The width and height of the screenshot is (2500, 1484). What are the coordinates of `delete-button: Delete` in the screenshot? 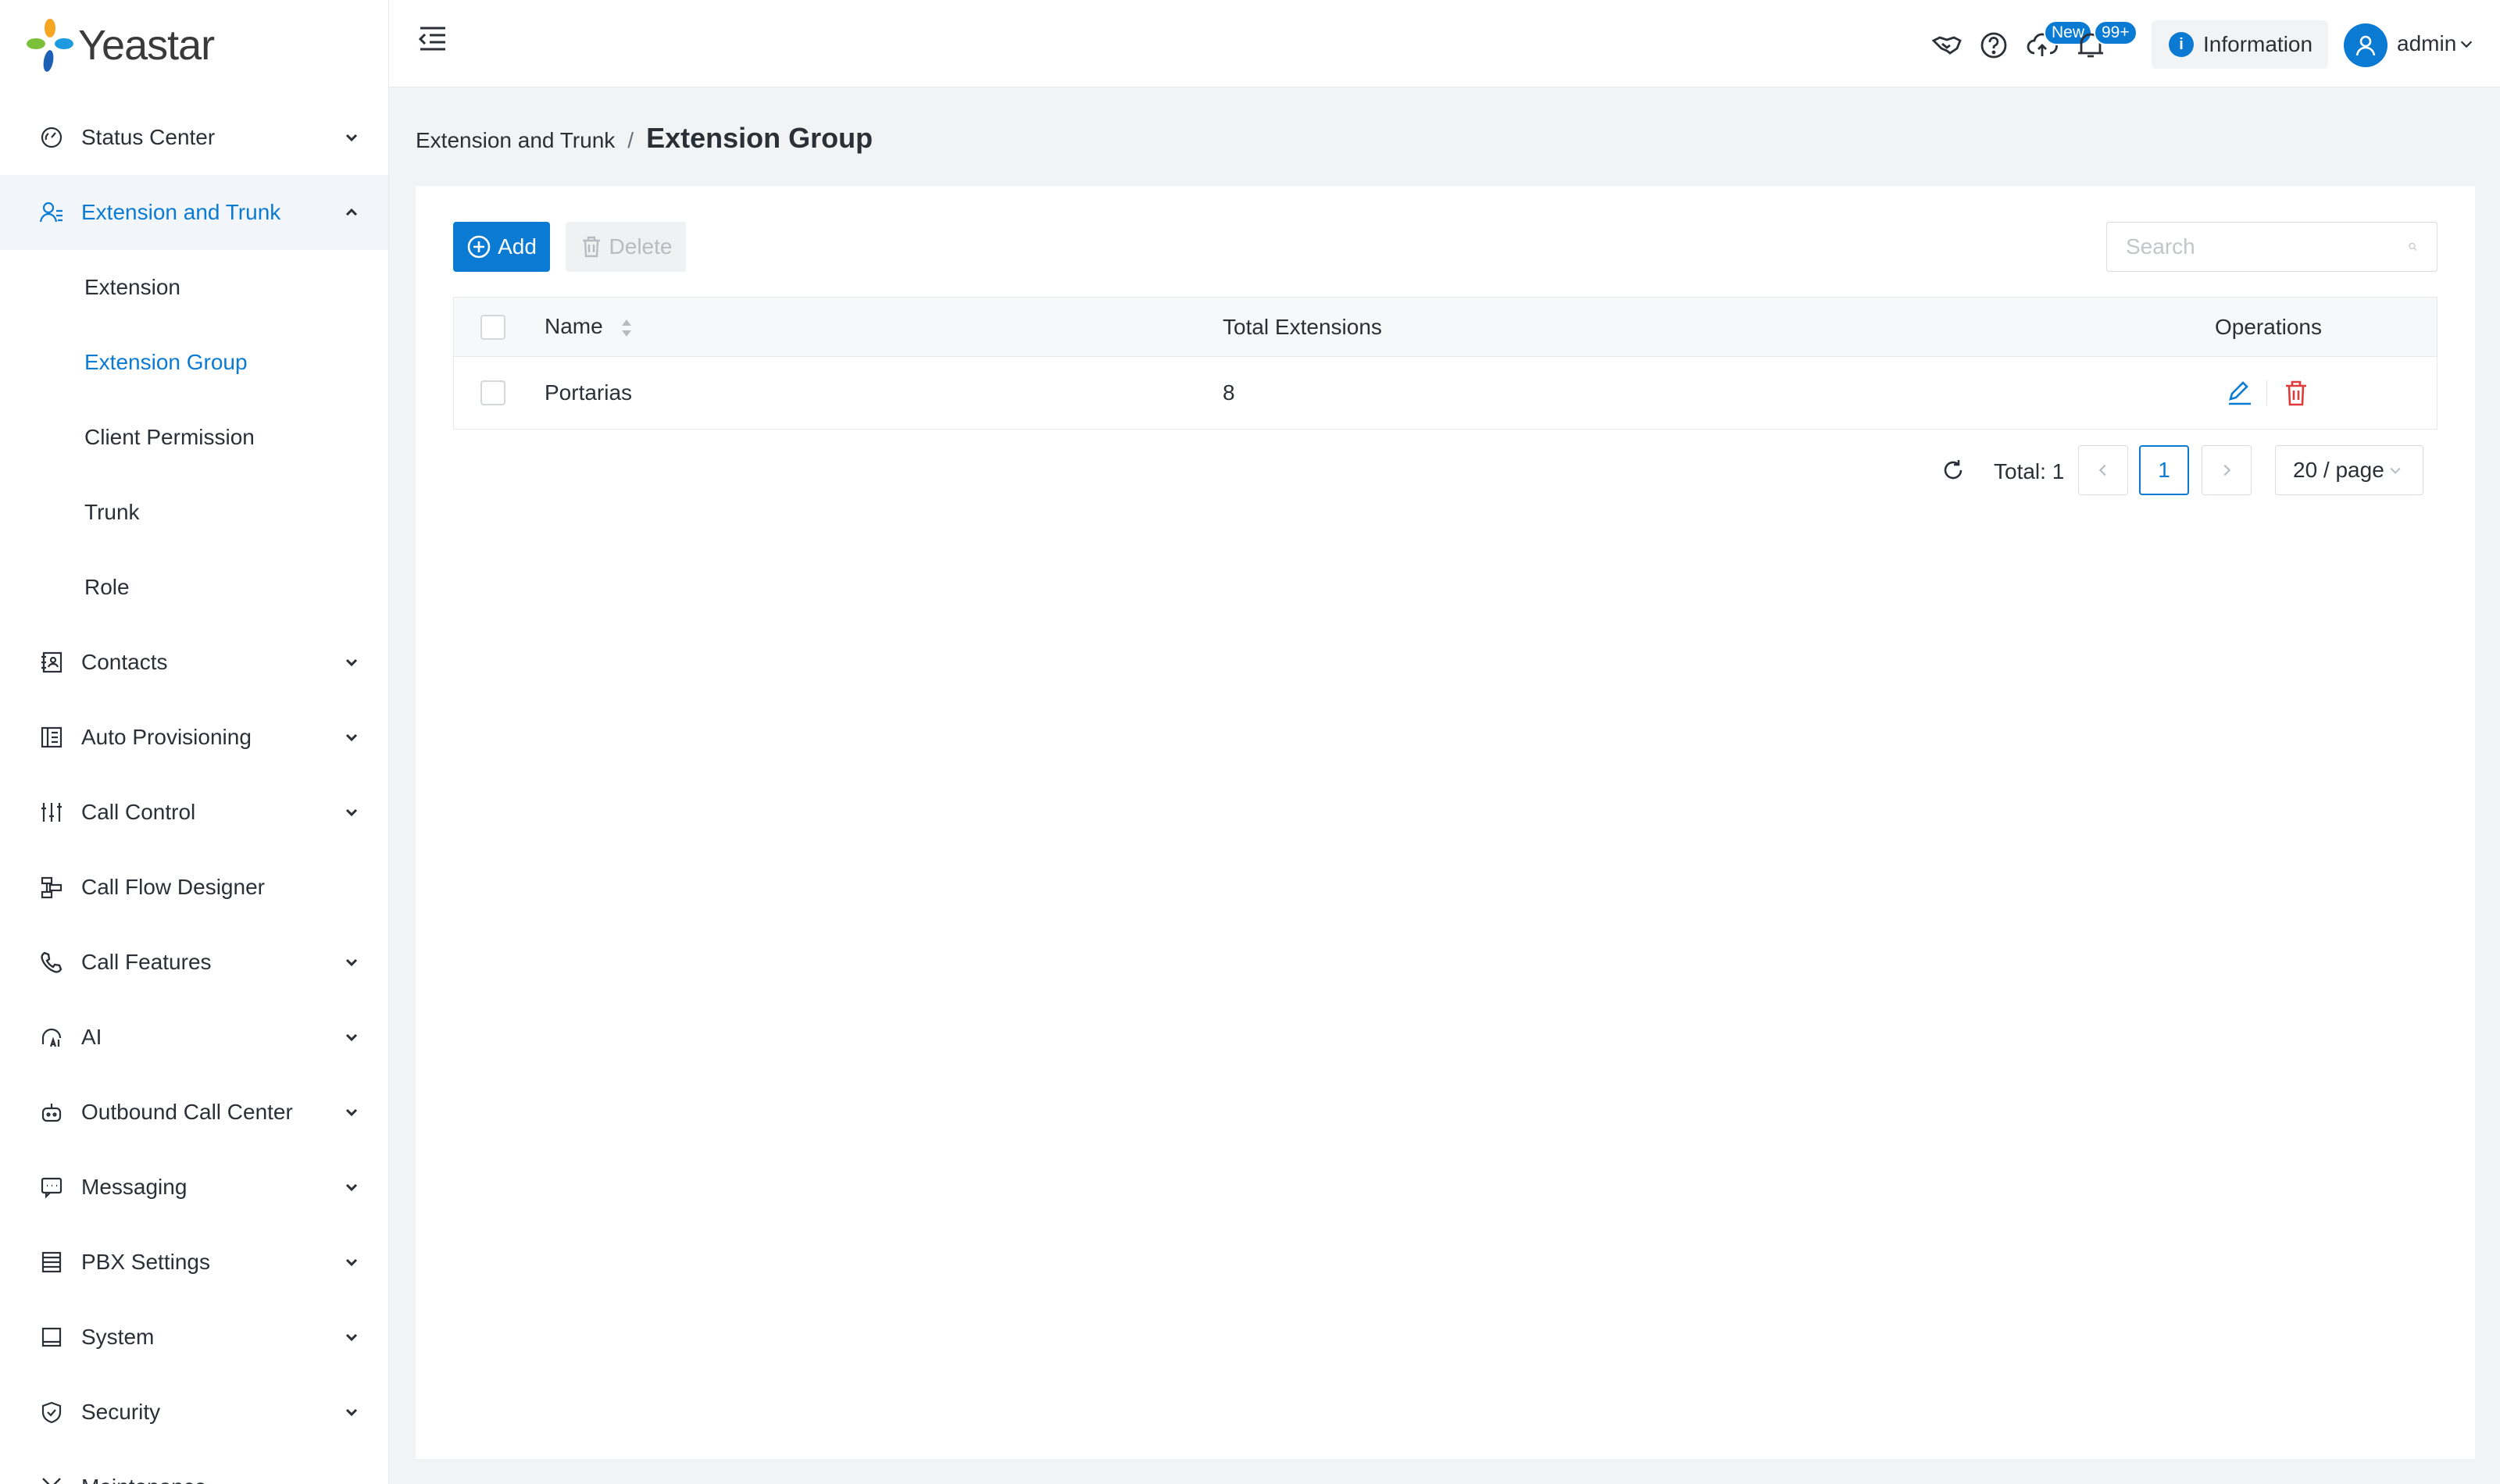 It's located at (626, 247).